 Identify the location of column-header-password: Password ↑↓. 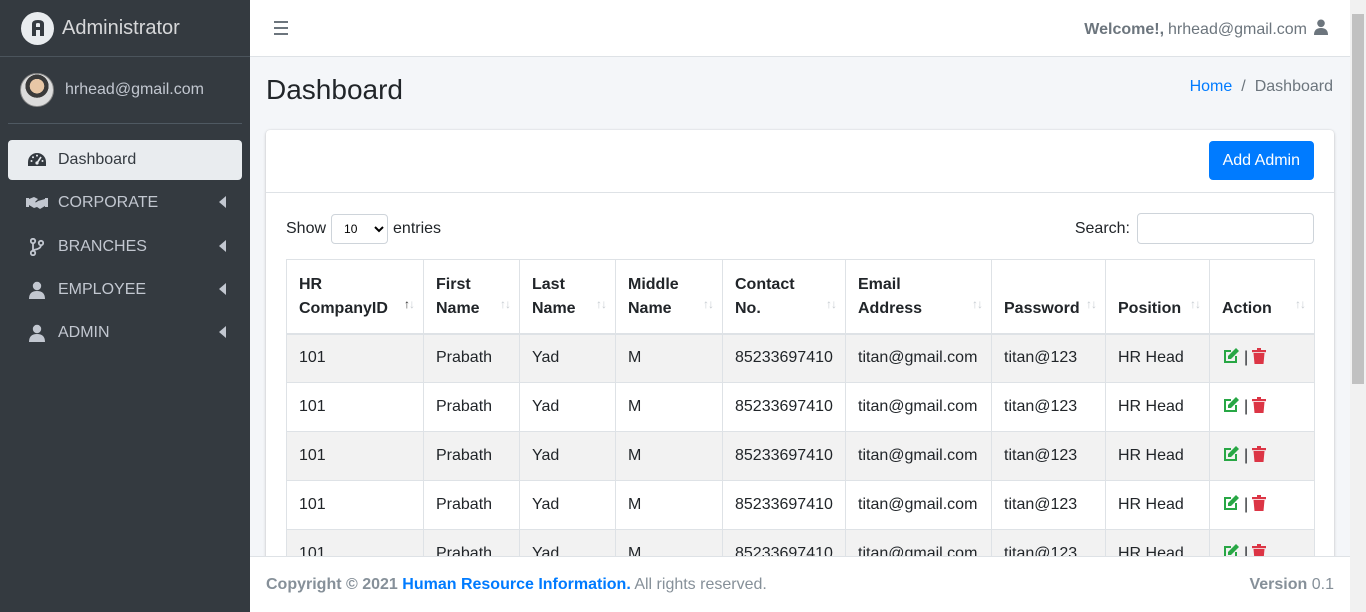
(1048, 297).